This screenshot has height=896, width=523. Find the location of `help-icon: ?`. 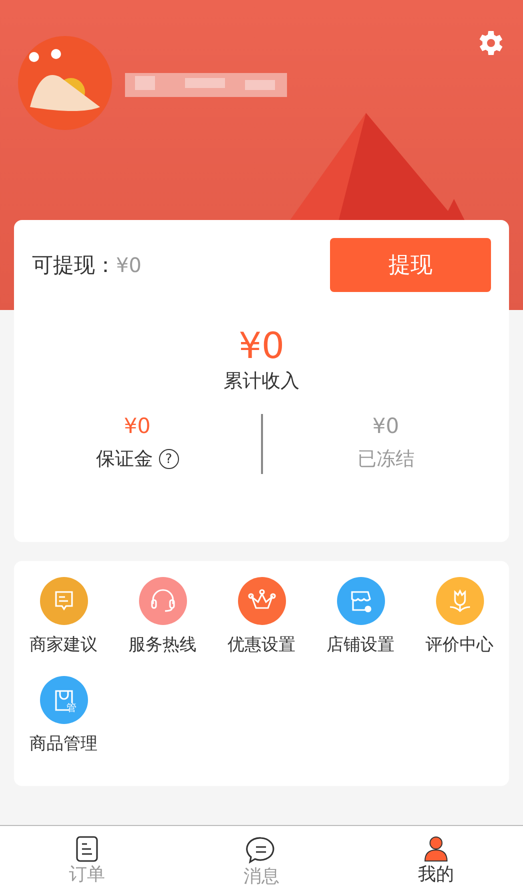

help-icon: ? is located at coordinates (168, 459).